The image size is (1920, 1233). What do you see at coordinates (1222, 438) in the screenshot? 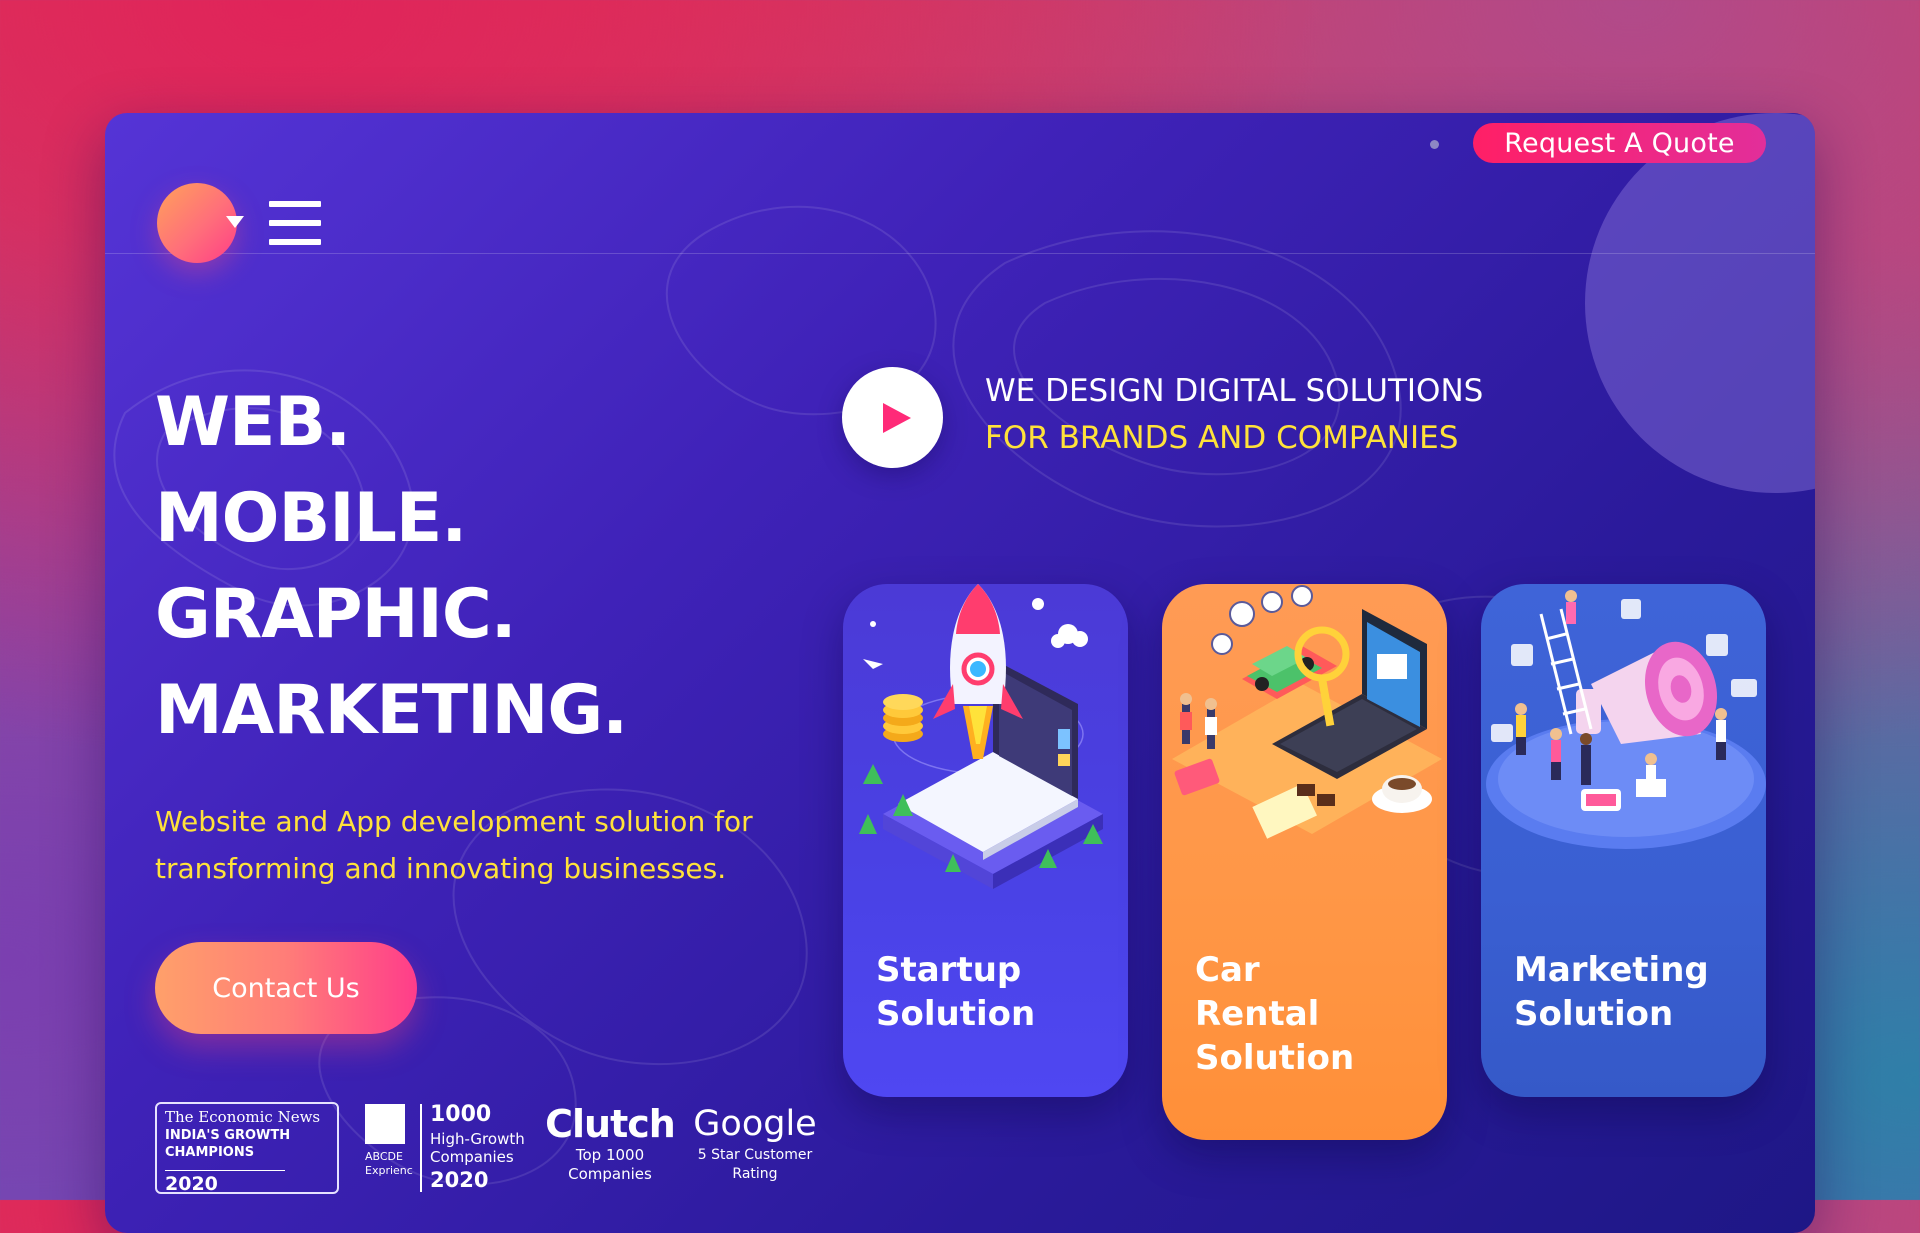
I see `tagline-line2: FOR BRANDS AND COMPANIES` at bounding box center [1222, 438].